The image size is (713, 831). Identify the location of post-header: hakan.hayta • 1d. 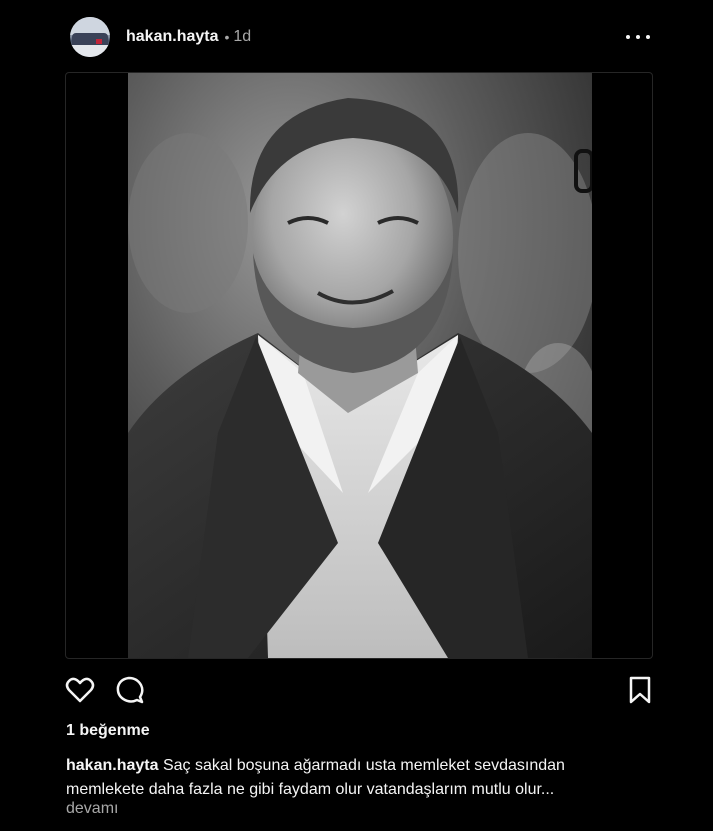
(363, 37).